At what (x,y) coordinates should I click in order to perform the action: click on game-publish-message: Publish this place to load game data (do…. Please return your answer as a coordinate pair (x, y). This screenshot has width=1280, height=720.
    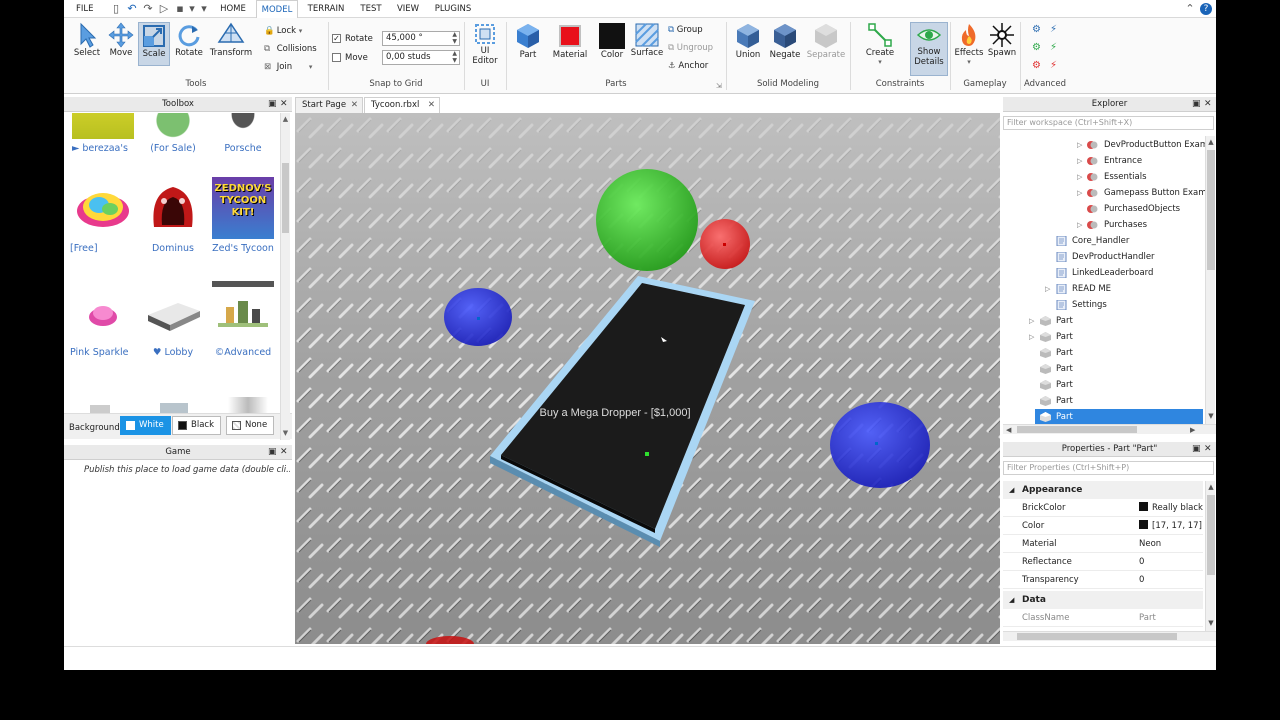
    Looking at the image, I should click on (187, 470).